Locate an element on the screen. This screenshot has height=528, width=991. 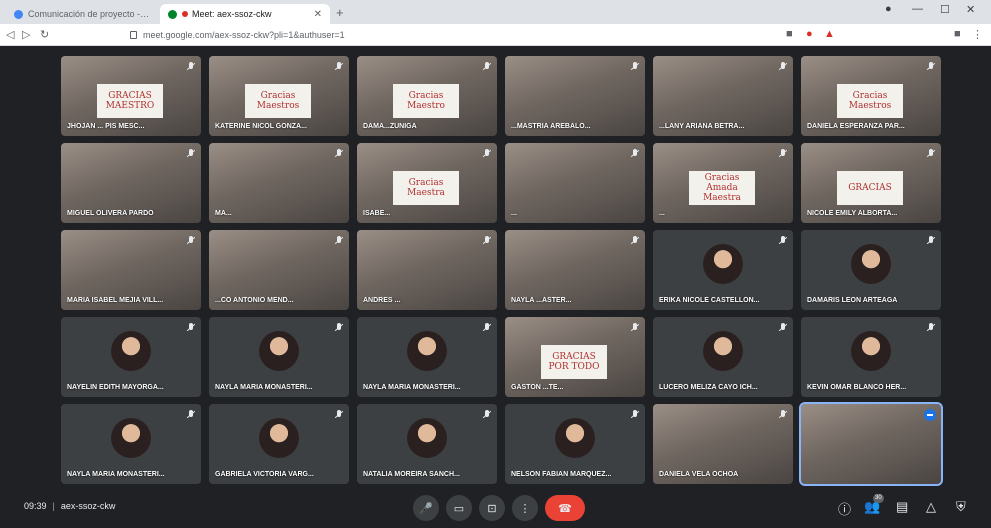
chat-button: ▤ is located at coordinates (902, 507).